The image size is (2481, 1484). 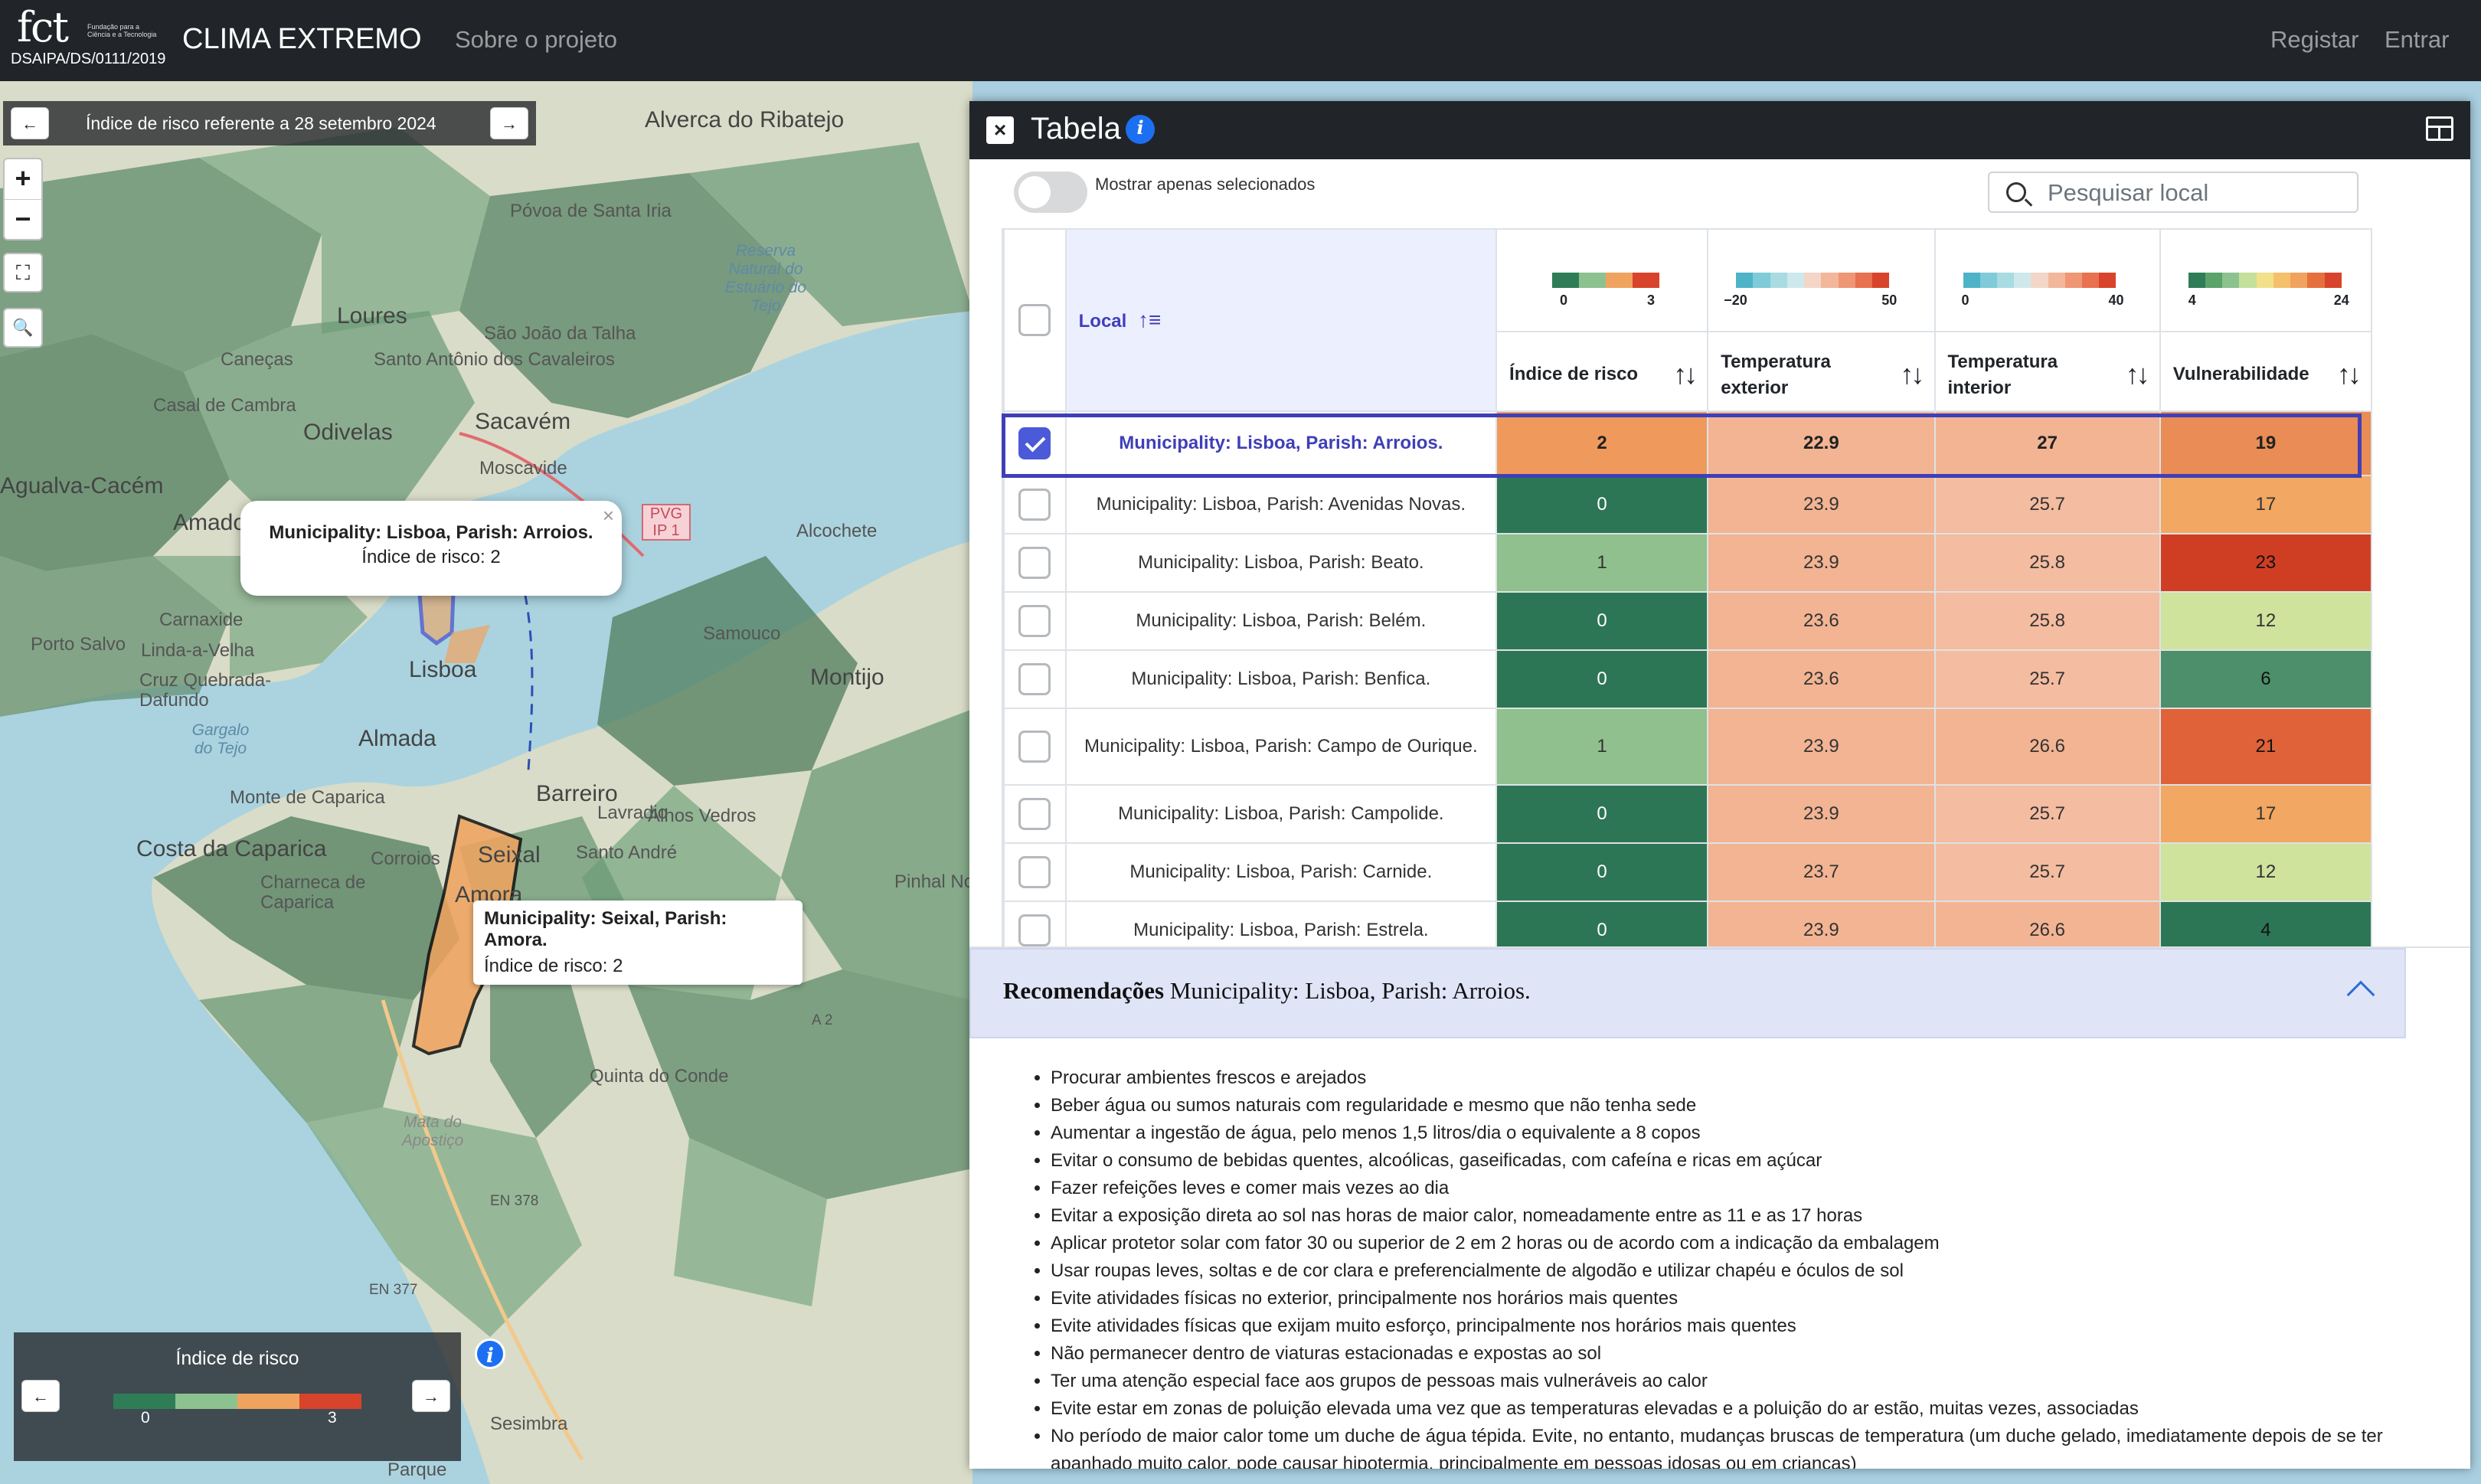 What do you see at coordinates (1205, 184) in the screenshot?
I see `show-selected-label: Mostrar apenas selecionados` at bounding box center [1205, 184].